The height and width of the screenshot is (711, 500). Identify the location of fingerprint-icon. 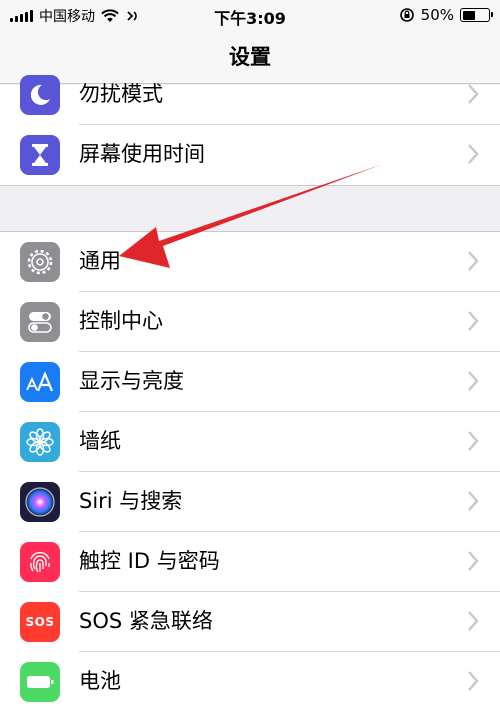
(40, 562).